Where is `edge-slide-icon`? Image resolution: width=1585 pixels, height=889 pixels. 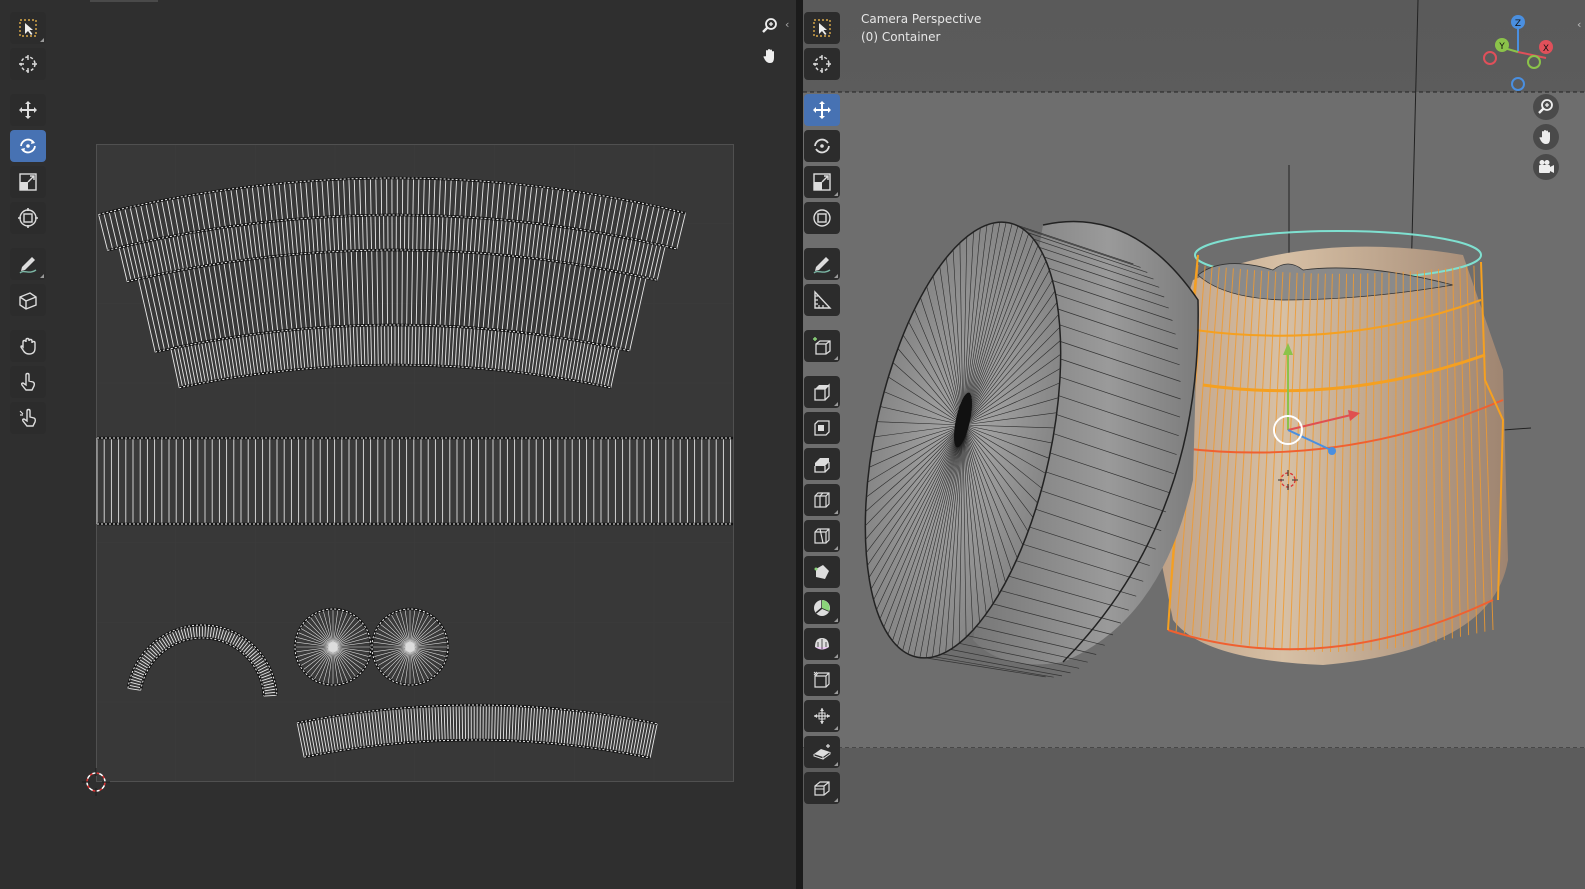
edge-slide-icon is located at coordinates (821, 679).